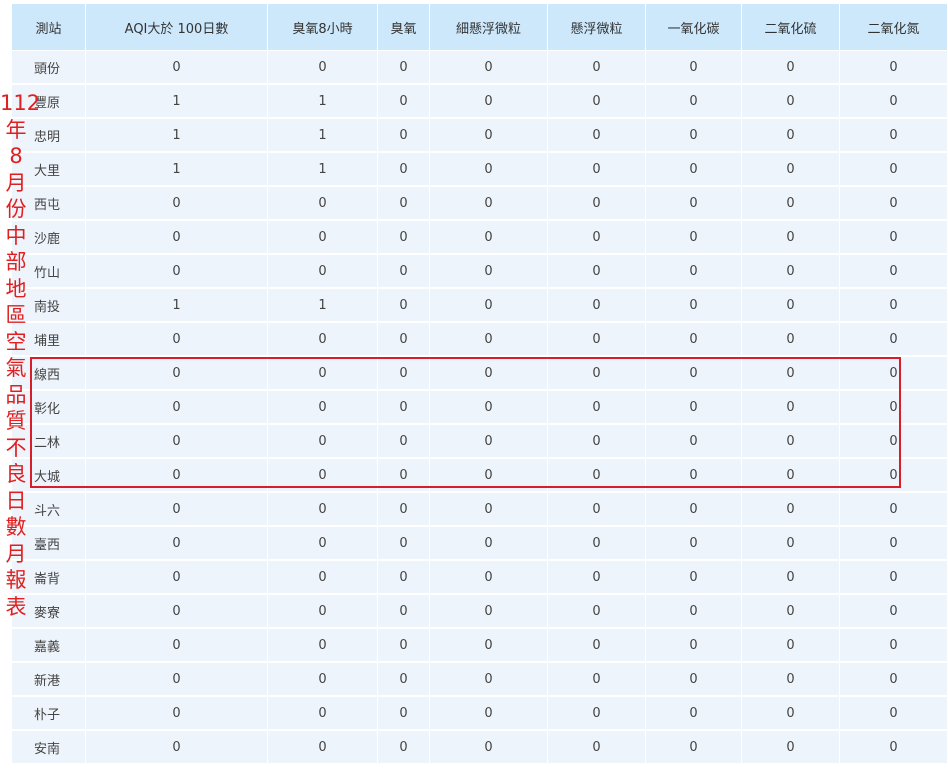  Describe the element at coordinates (49, 680) in the screenshot. I see `station-name-cell: 新港` at that location.